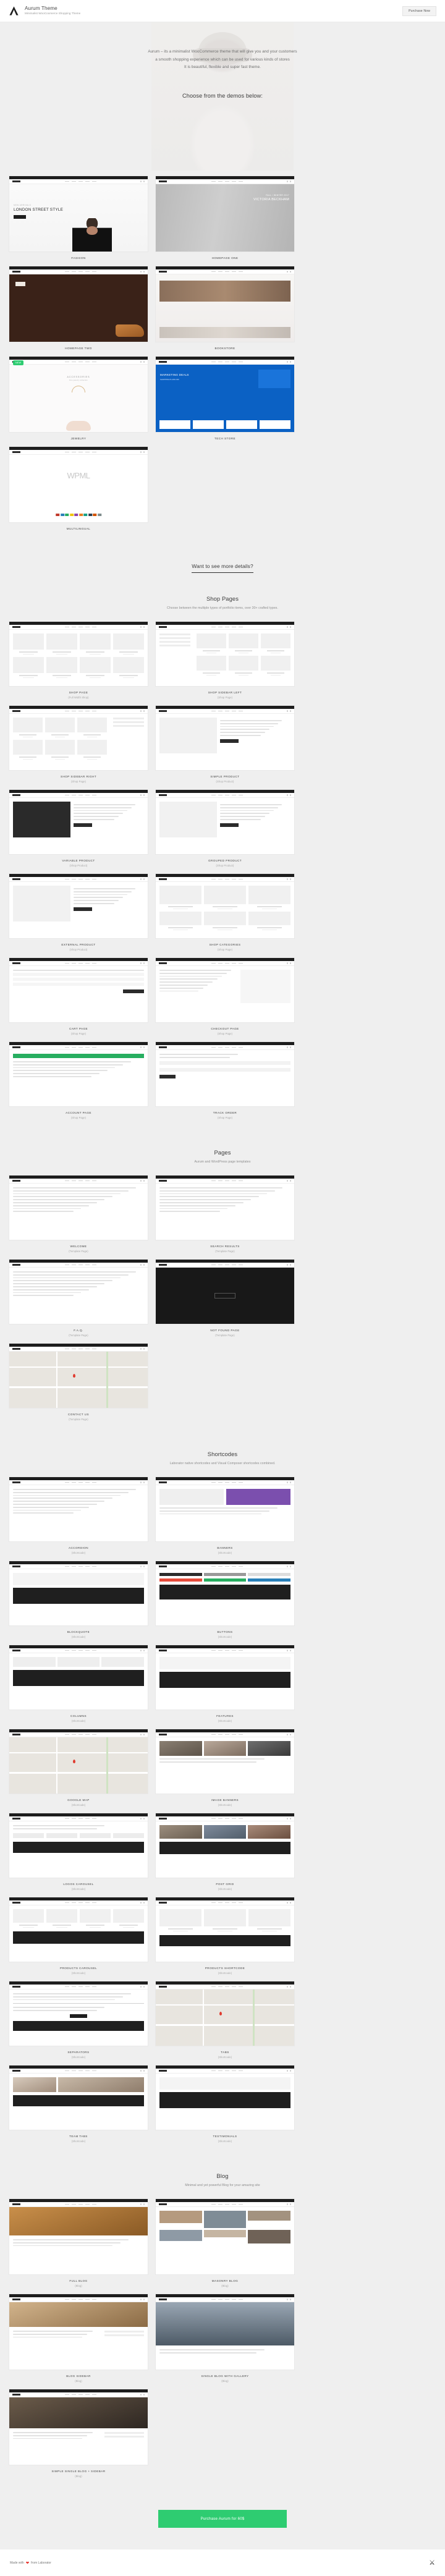 The image size is (445, 2576). I want to click on shop-pages-title: Shop Pages, so click(222, 598).